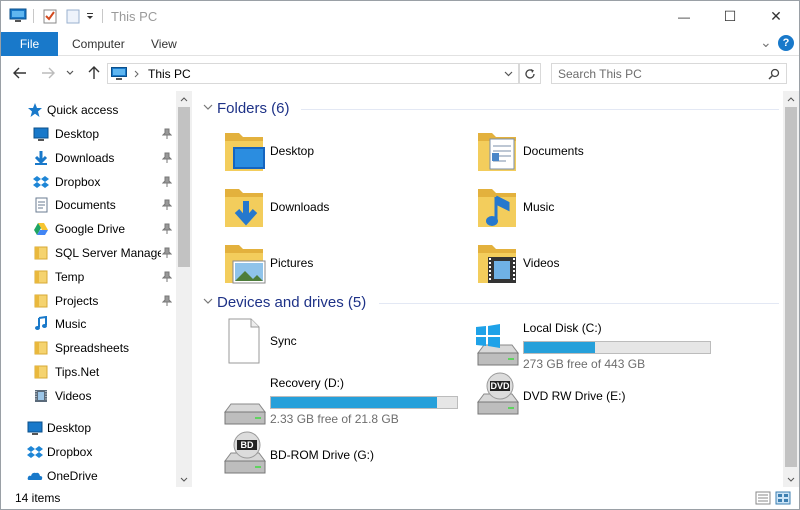 This screenshot has width=800, height=510. Describe the element at coordinates (98, 44) in the screenshot. I see `tab-computer: Computer` at that location.